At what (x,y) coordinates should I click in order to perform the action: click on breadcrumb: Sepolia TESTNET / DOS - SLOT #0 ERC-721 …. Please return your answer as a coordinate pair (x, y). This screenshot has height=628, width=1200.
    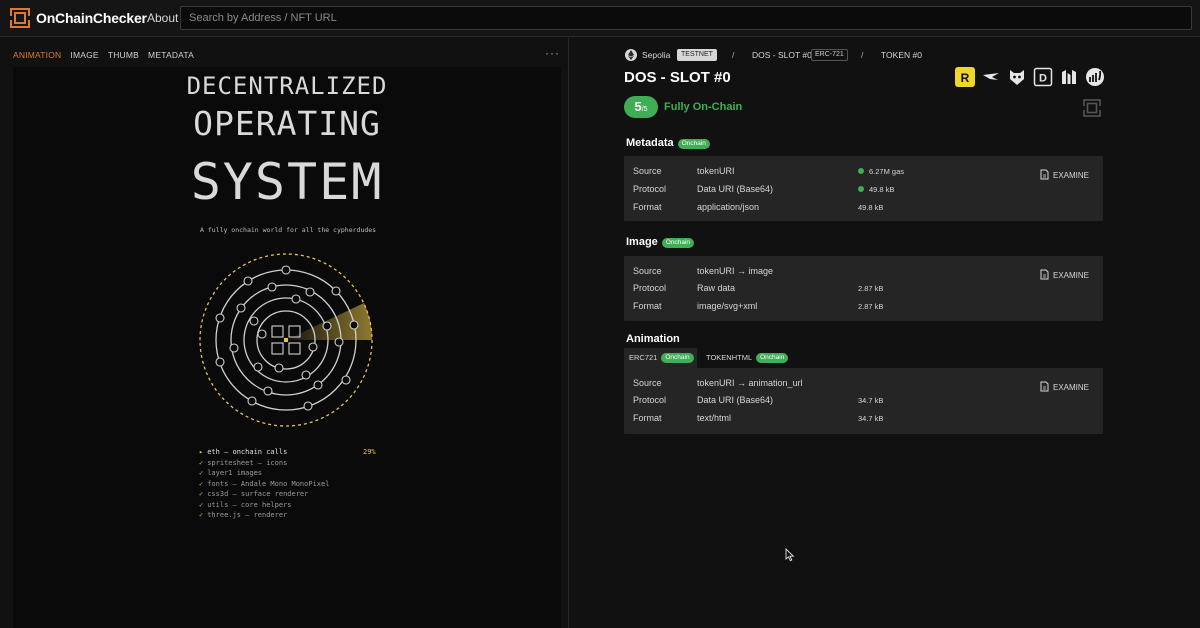
    Looking at the image, I should click on (785, 56).